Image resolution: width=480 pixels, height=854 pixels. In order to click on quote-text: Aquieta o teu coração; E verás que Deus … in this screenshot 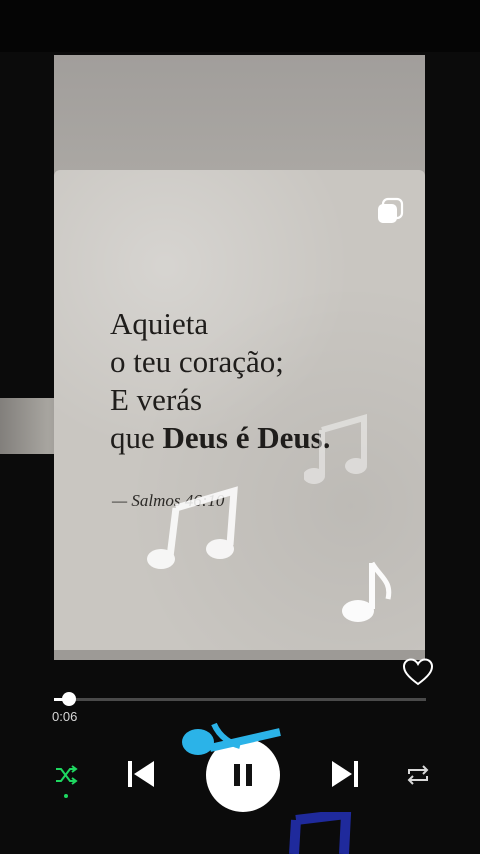, I will do `click(220, 381)`.